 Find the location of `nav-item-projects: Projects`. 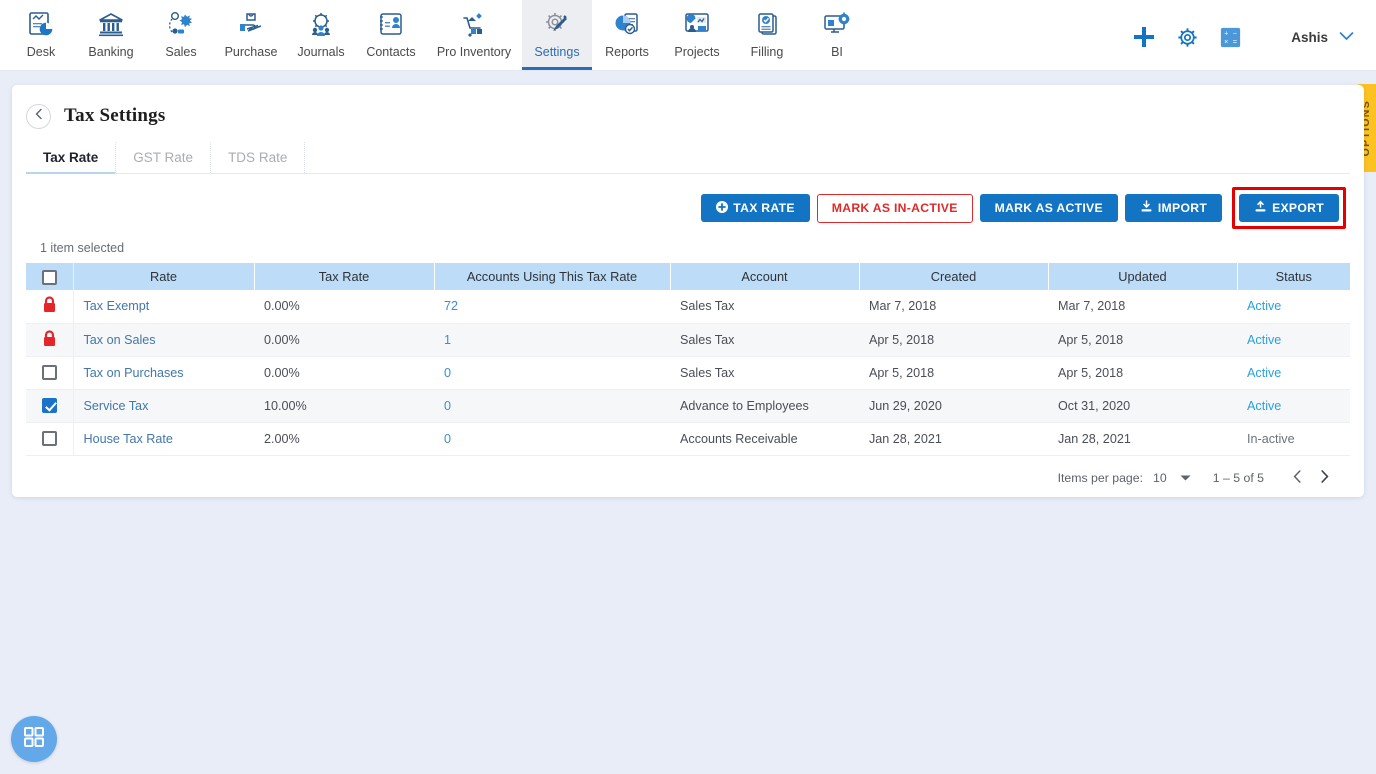

nav-item-projects: Projects is located at coordinates (697, 35).